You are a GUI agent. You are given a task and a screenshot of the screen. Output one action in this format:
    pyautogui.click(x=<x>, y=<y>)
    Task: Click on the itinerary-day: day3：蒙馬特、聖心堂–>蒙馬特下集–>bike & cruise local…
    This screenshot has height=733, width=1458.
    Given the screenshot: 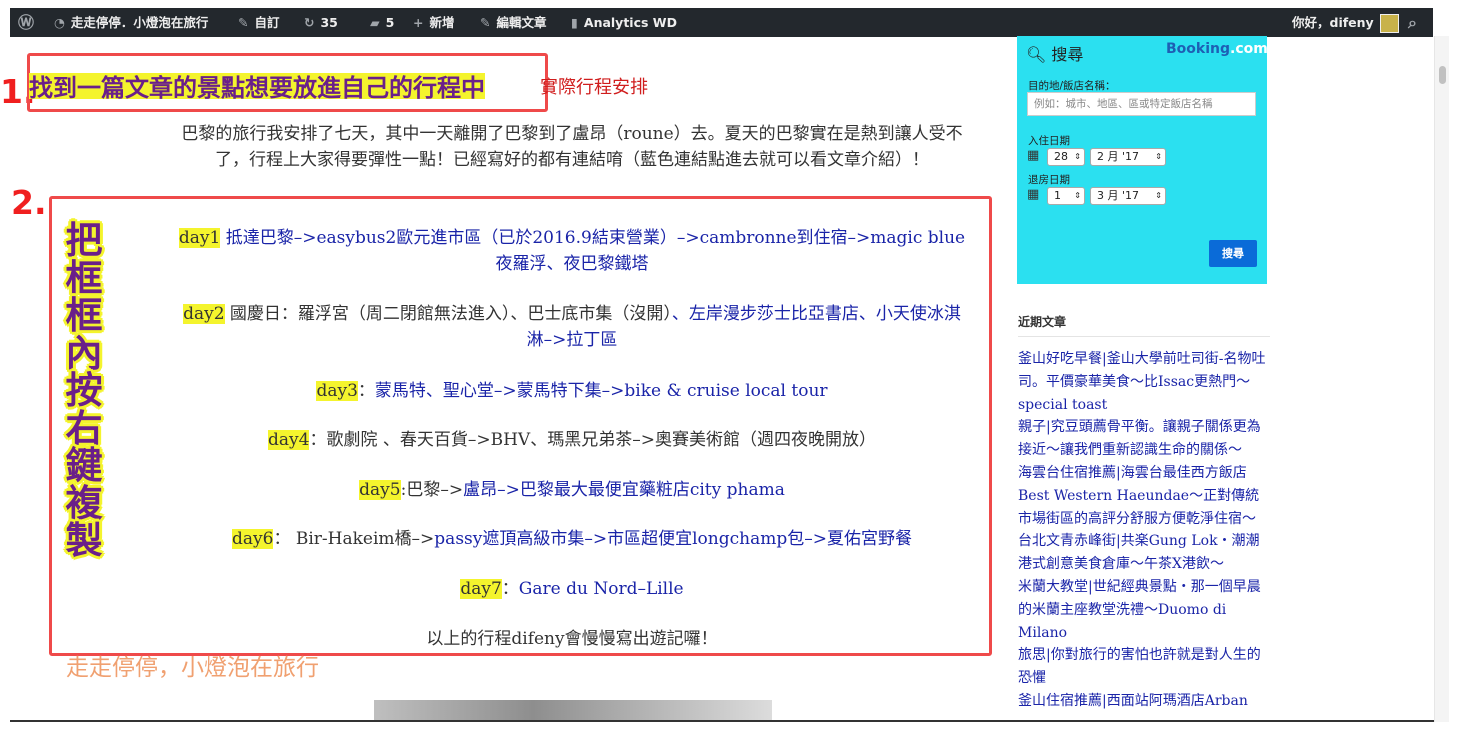 What is the action you would take?
    pyautogui.click(x=572, y=391)
    